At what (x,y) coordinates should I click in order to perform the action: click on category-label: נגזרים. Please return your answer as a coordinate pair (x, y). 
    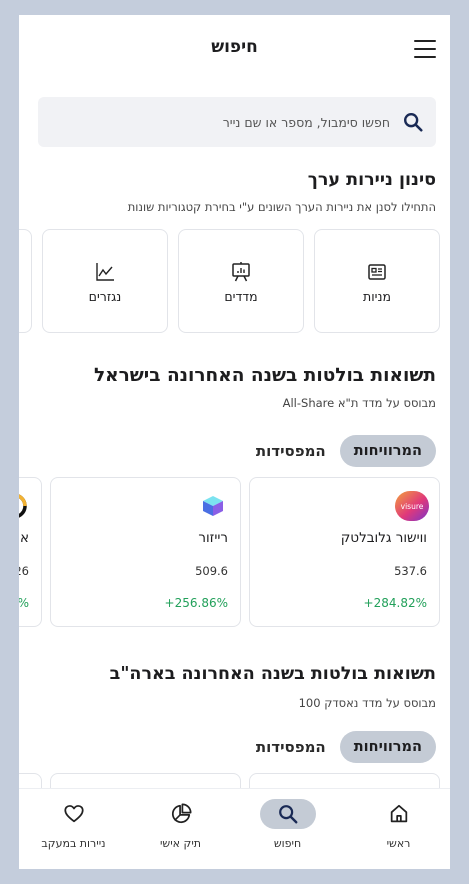
    Looking at the image, I should click on (105, 296).